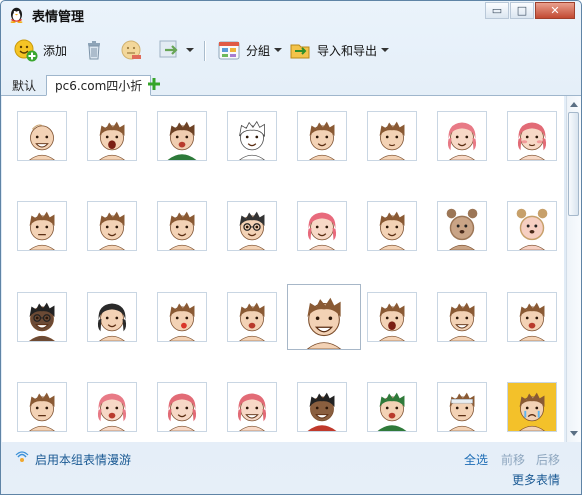 The height and width of the screenshot is (495, 582). I want to click on more-emoticons-link: 更多表情, so click(536, 479).